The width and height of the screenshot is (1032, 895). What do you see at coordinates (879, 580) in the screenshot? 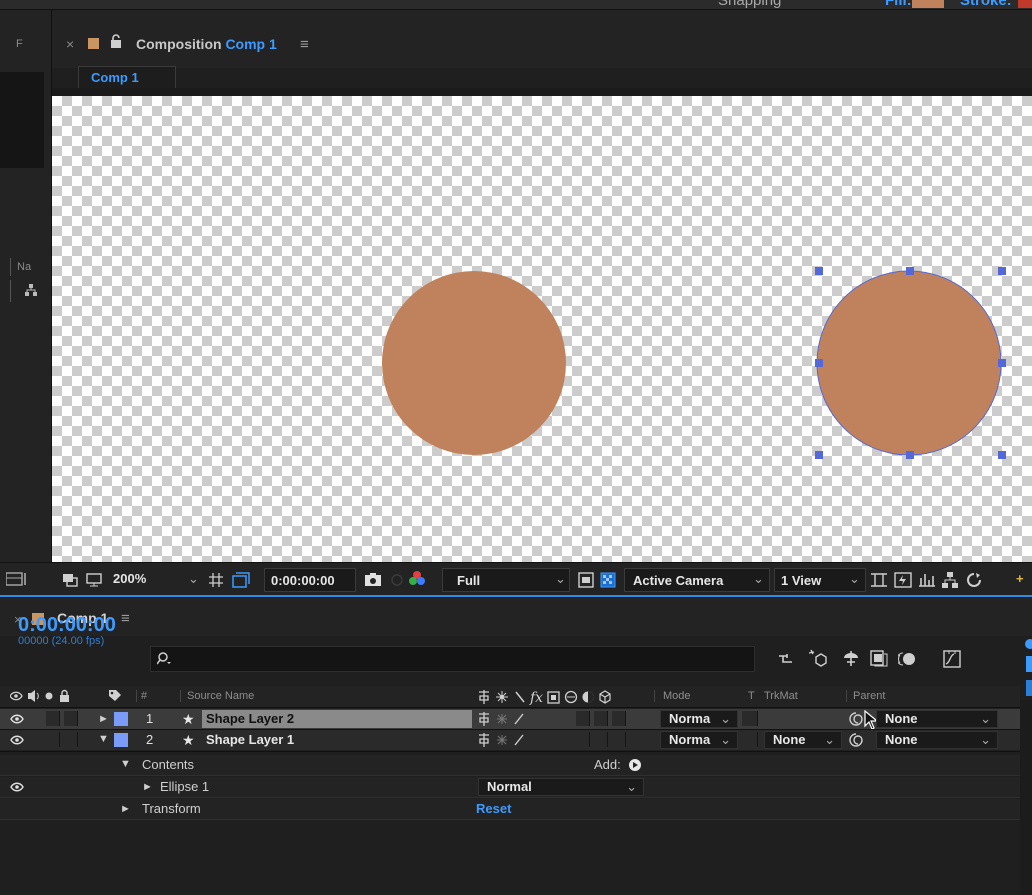
I see `pixel-aspect-icon` at bounding box center [879, 580].